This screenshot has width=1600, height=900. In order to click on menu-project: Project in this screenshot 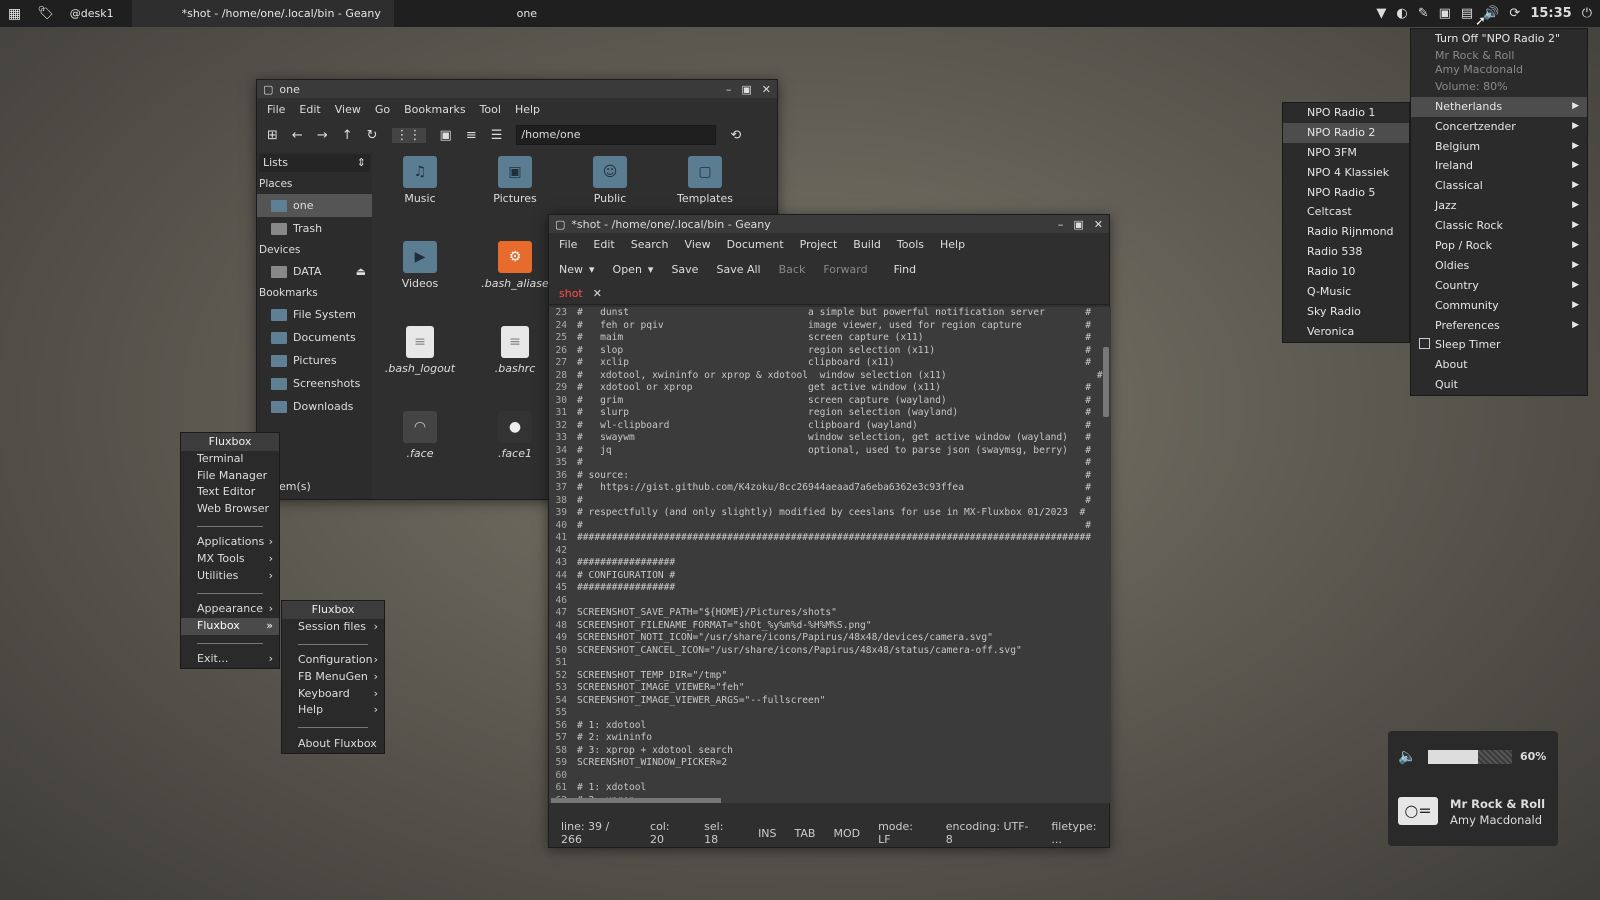, I will do `click(819, 244)`.